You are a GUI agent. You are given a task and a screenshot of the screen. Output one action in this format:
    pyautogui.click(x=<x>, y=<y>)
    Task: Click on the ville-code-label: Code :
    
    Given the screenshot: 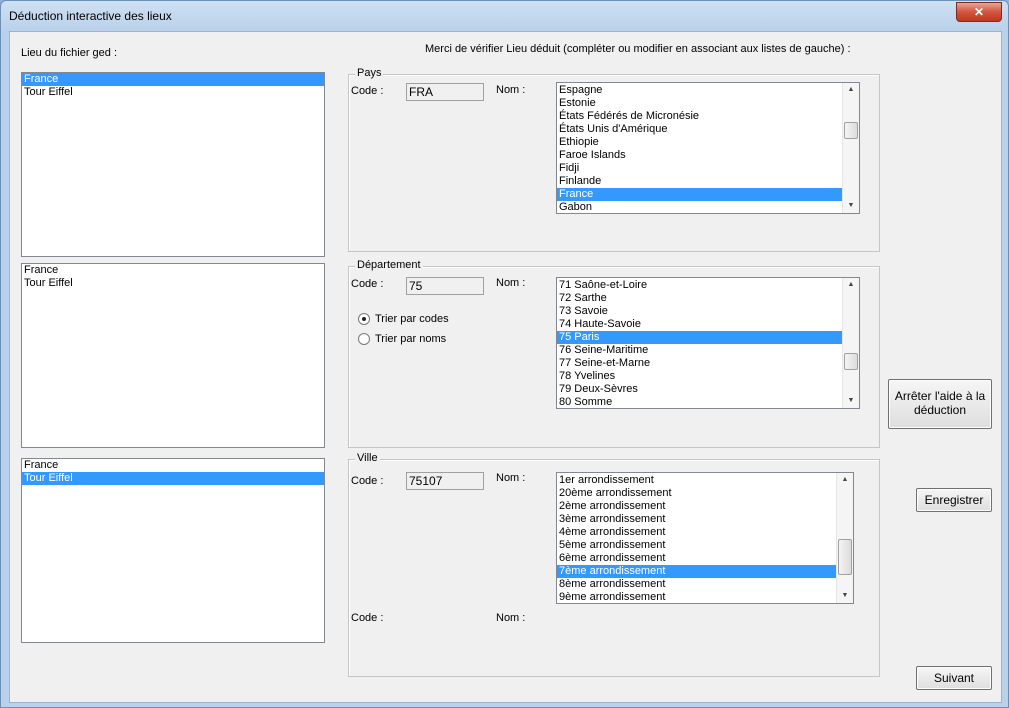 What is the action you would take?
    pyautogui.click(x=367, y=481)
    